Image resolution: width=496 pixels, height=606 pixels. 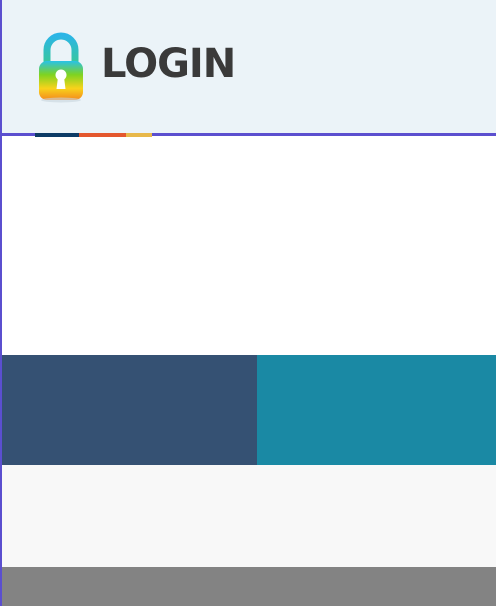 What do you see at coordinates (168, 64) in the screenshot?
I see `page-title: LOGIN` at bounding box center [168, 64].